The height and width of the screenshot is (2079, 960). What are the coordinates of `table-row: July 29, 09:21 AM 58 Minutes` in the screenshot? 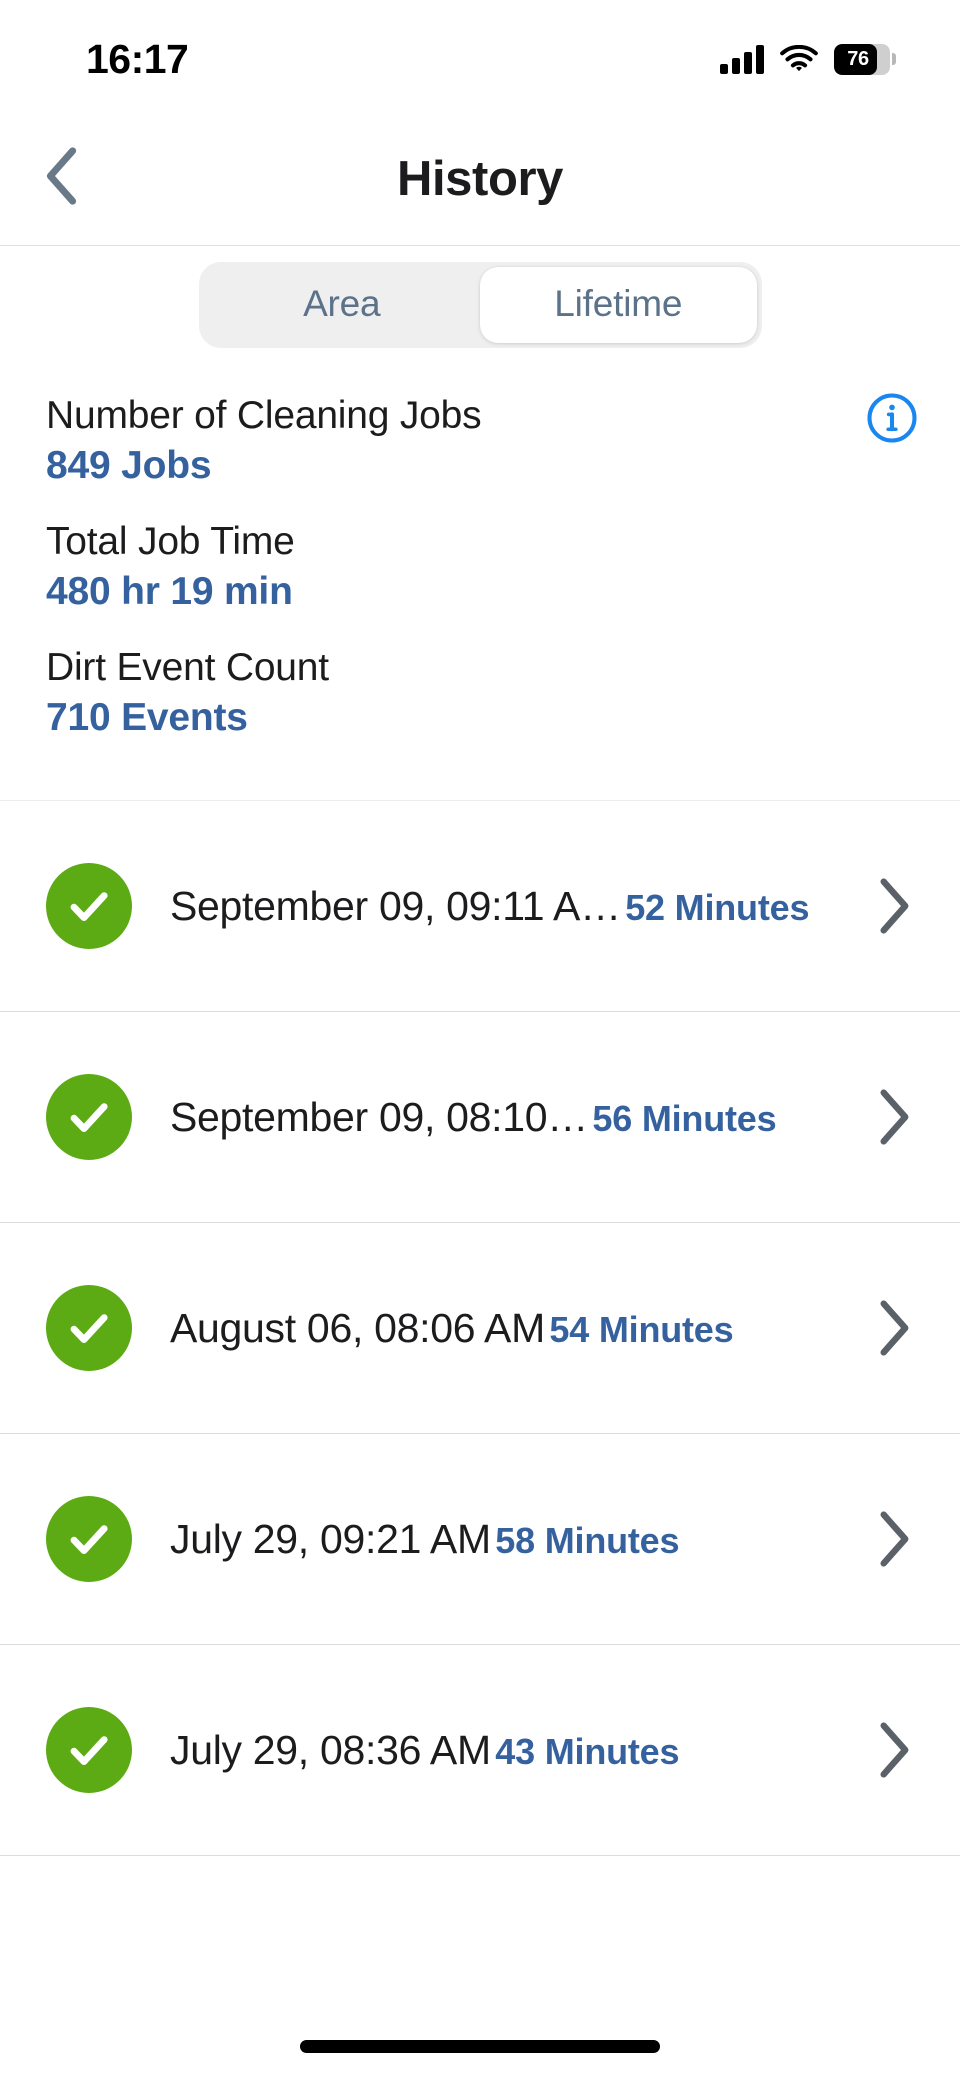 It's located at (480, 1539).